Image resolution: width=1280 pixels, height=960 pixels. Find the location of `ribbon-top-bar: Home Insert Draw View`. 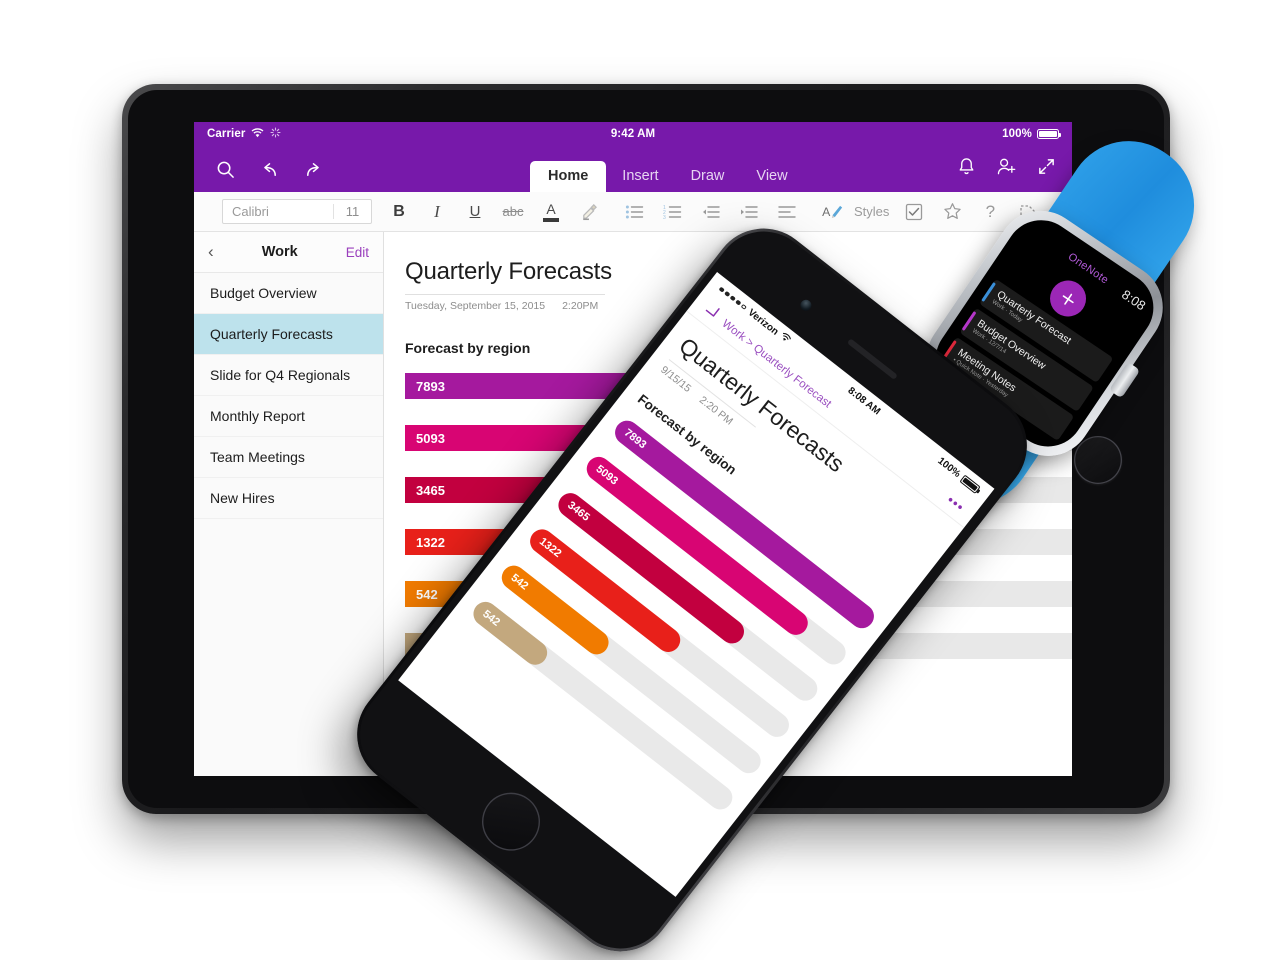

ribbon-top-bar: Home Insert Draw View is located at coordinates (633, 169).